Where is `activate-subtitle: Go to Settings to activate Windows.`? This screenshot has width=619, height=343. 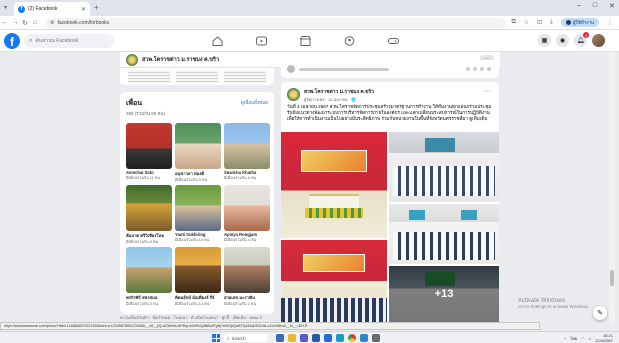
activate-subtitle: Go to Settings to activate Windows. is located at coordinates (553, 306).